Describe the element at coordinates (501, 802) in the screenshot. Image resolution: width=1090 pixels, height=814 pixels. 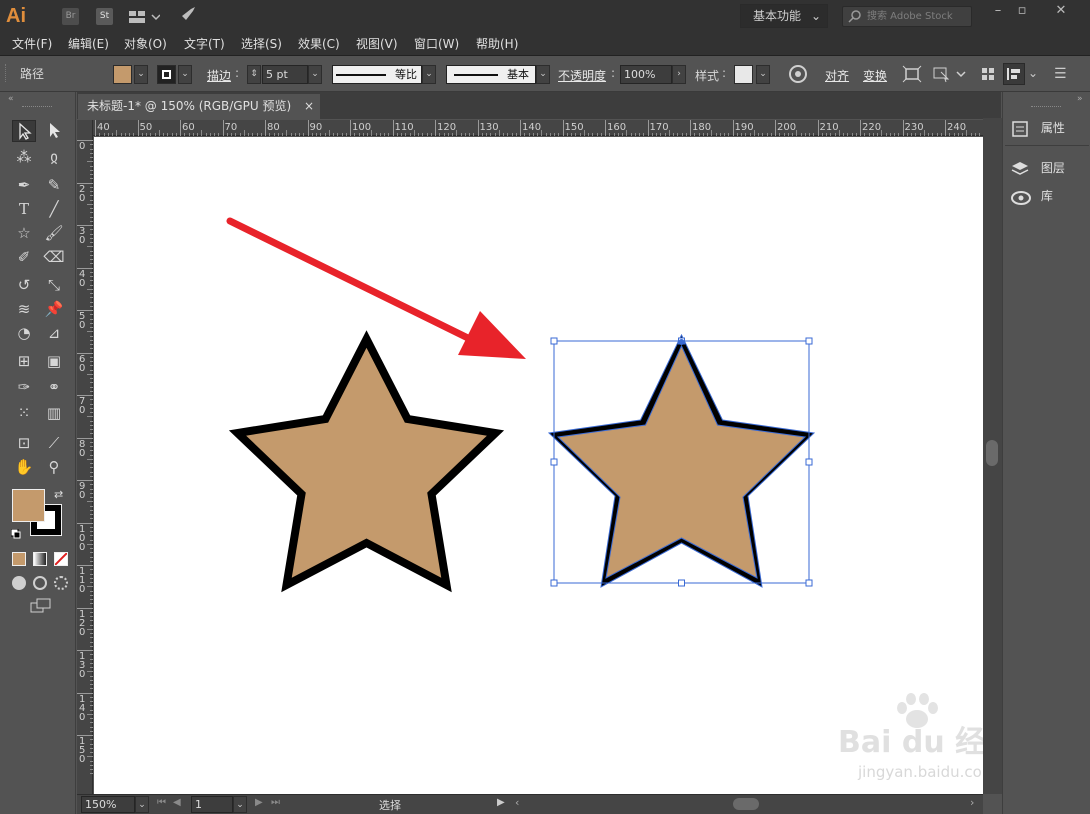
I see `status-menu-arrow: ▶` at that location.